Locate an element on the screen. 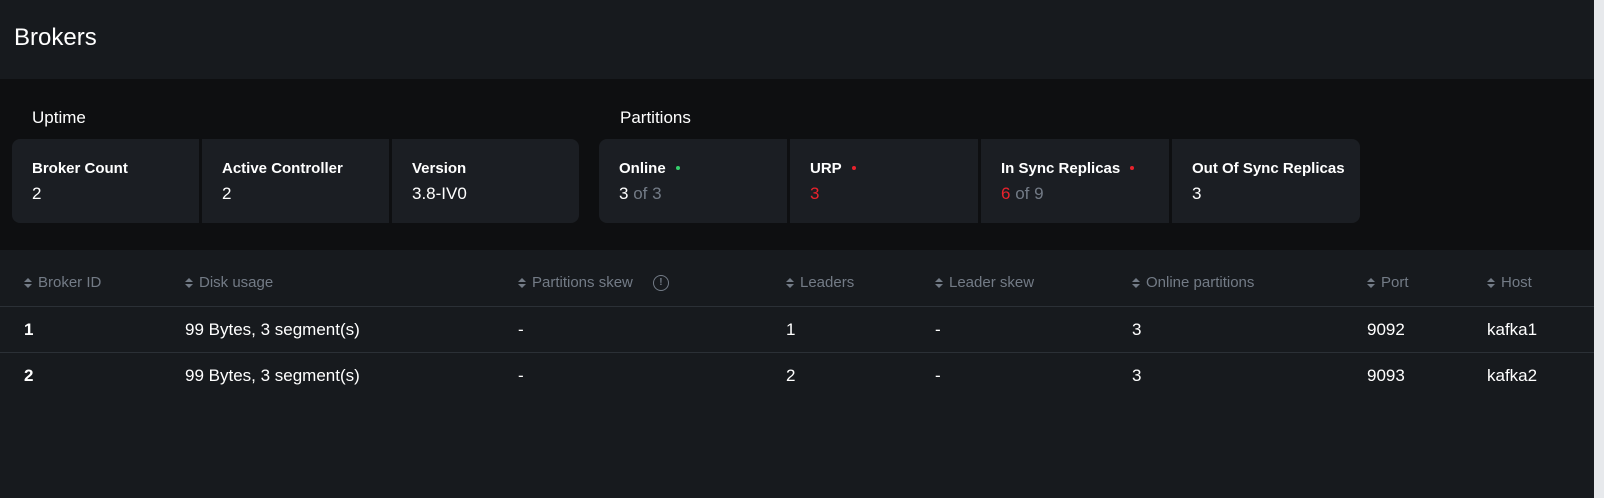  column-header-partitions-skew: Partitions skew ! is located at coordinates (593, 282).